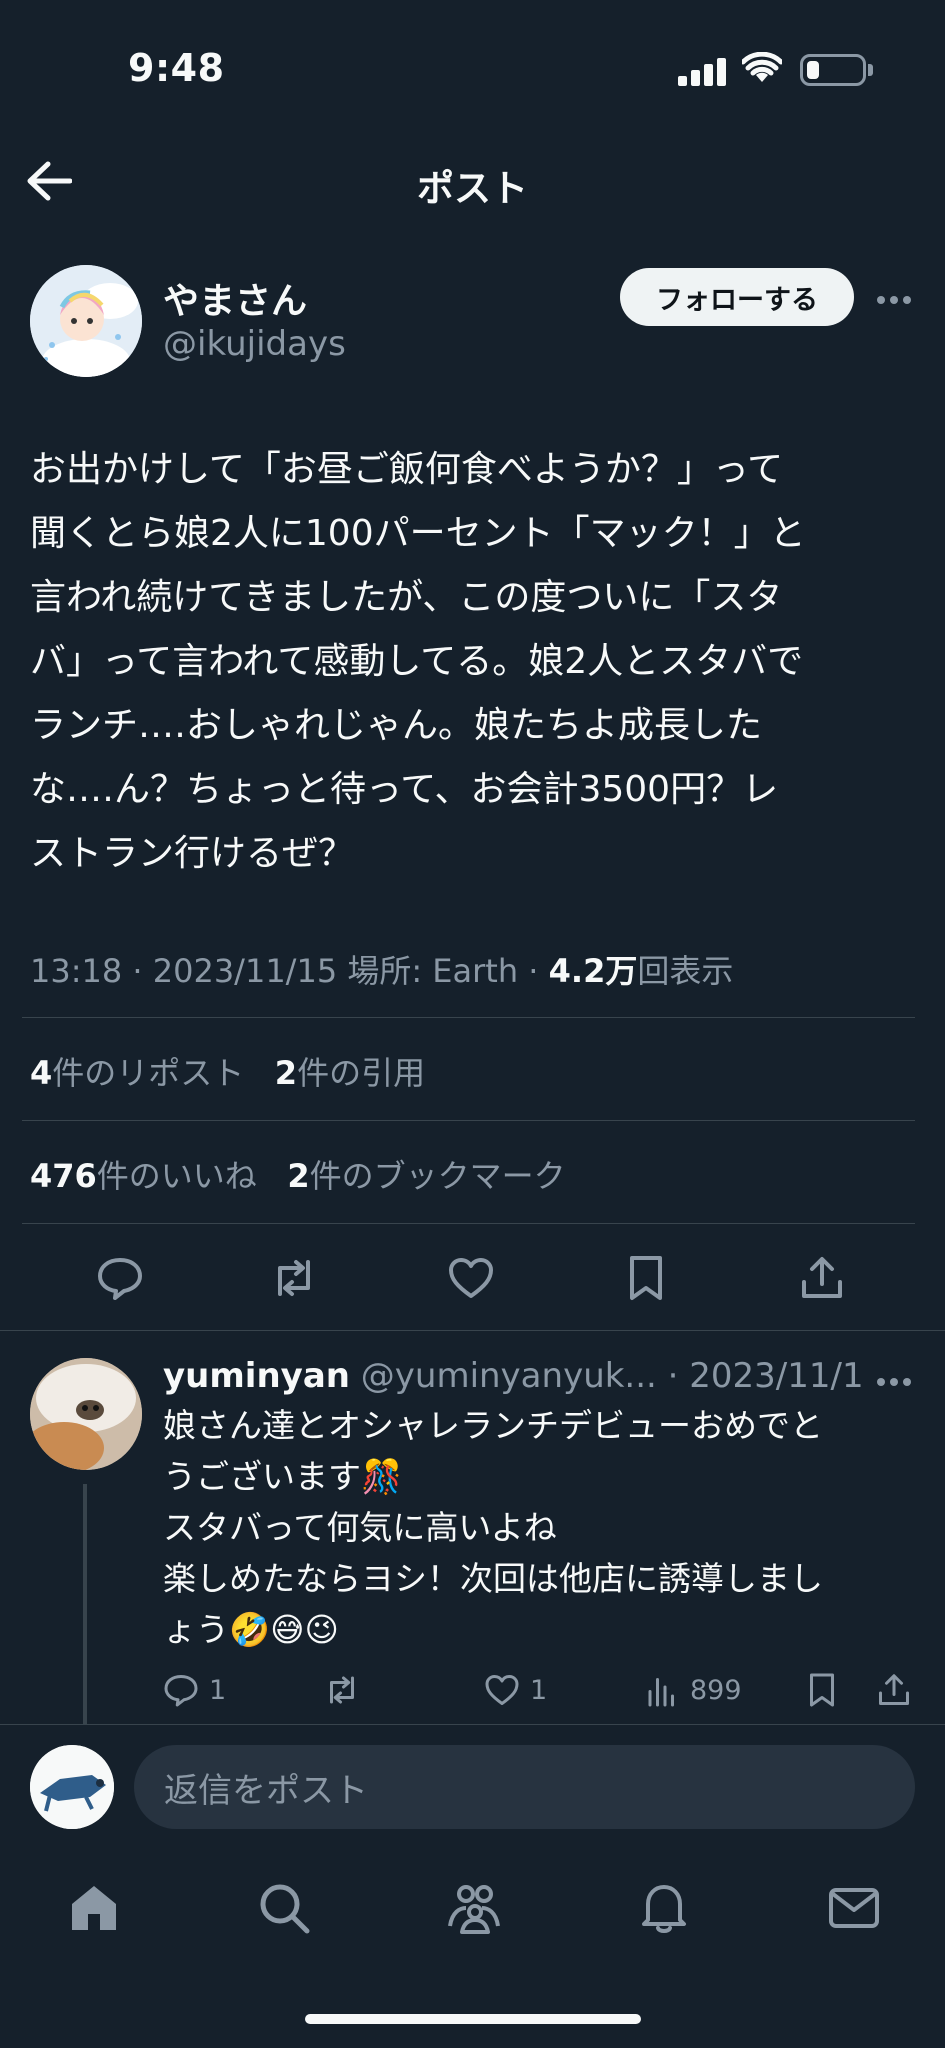  Describe the element at coordinates (284, 1908) in the screenshot. I see `search-icon` at that location.